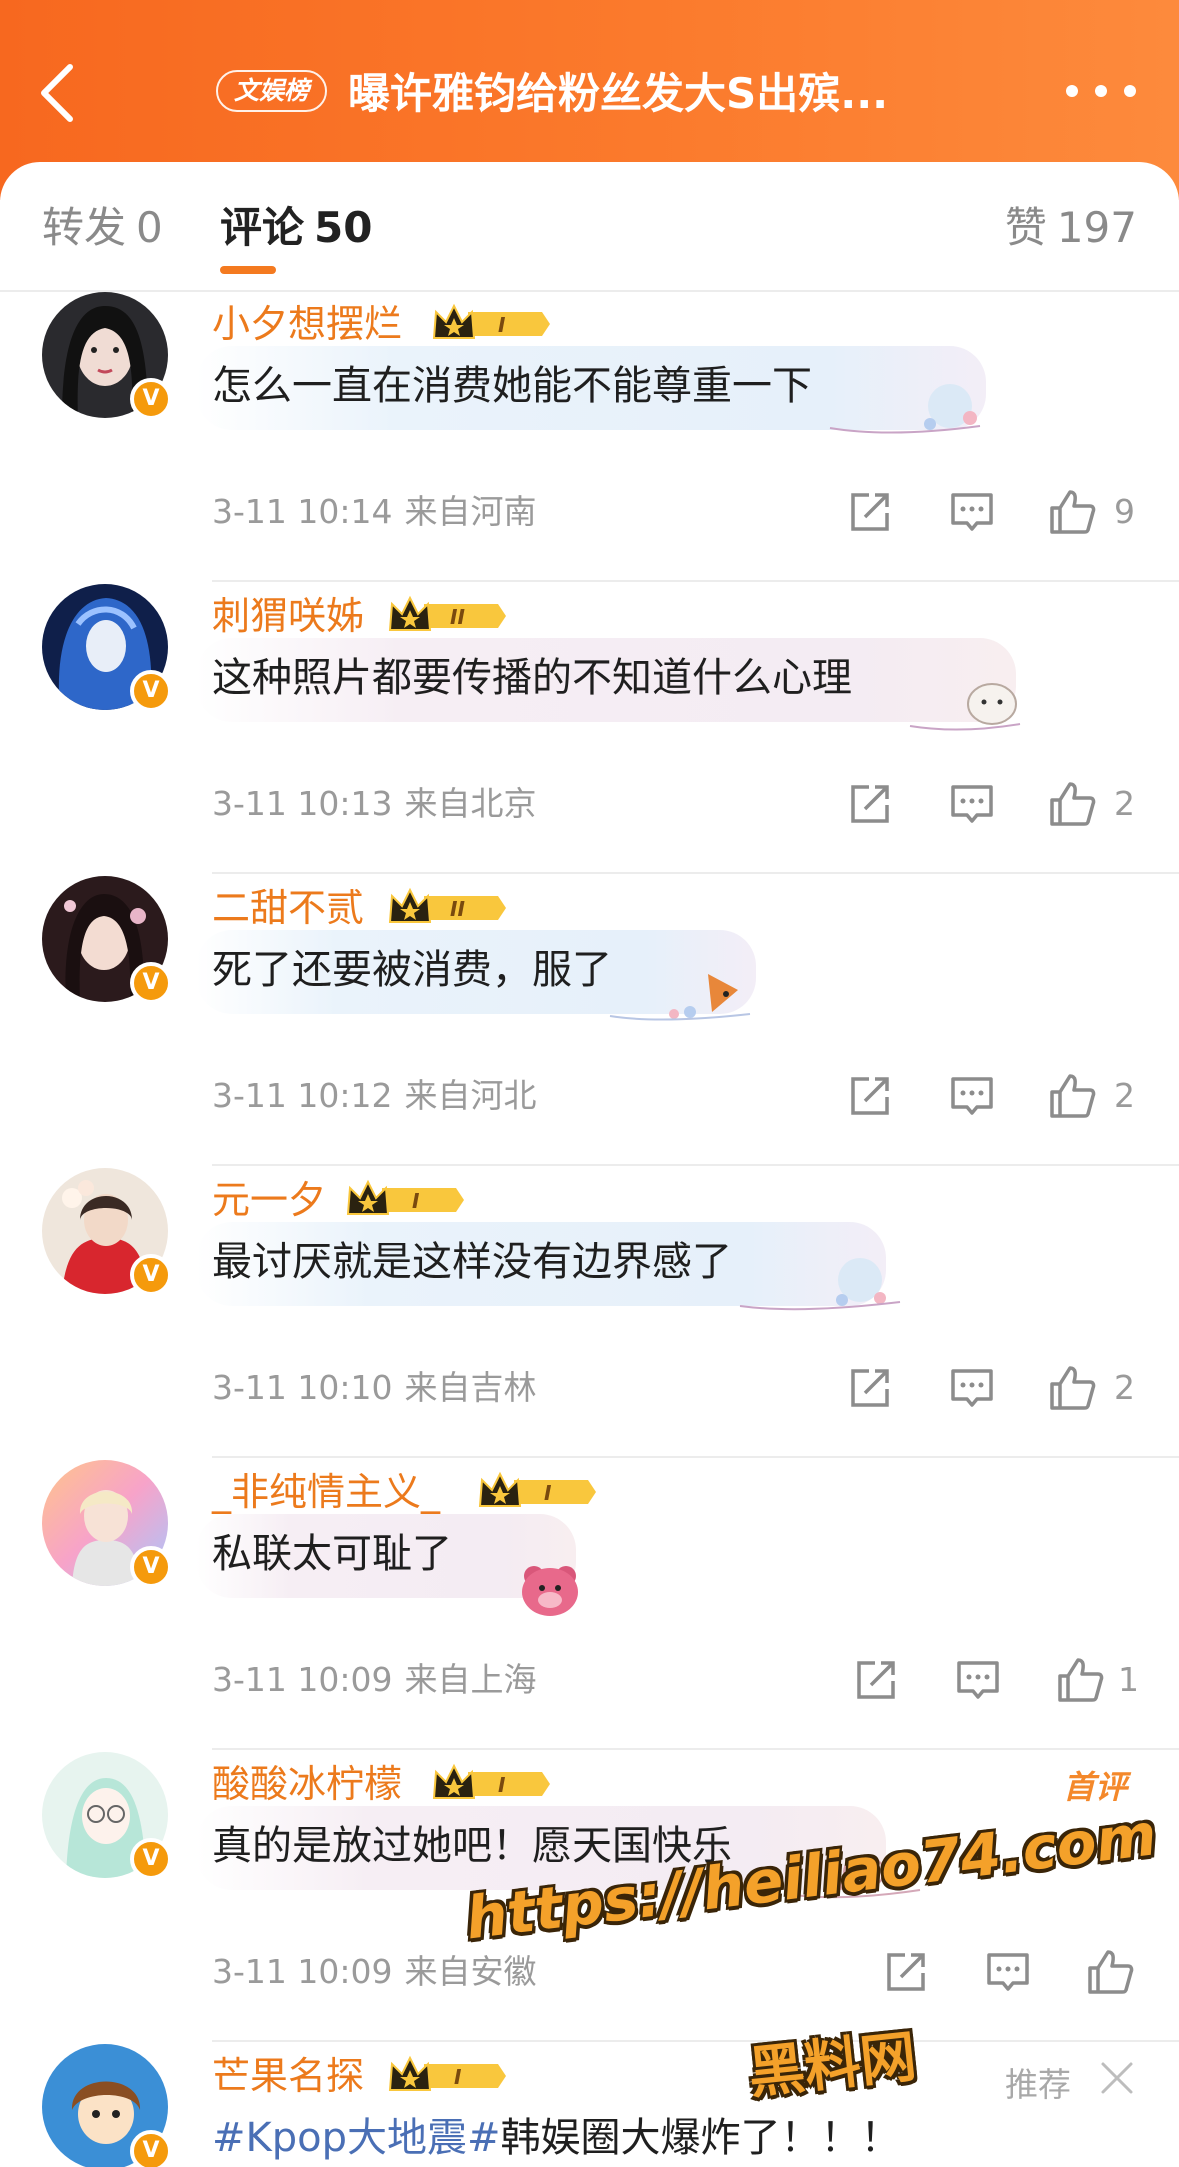  I want to click on comment-text: #Kpop大地震#韩娱圈大爆炸了！！！, so click(556, 2136).